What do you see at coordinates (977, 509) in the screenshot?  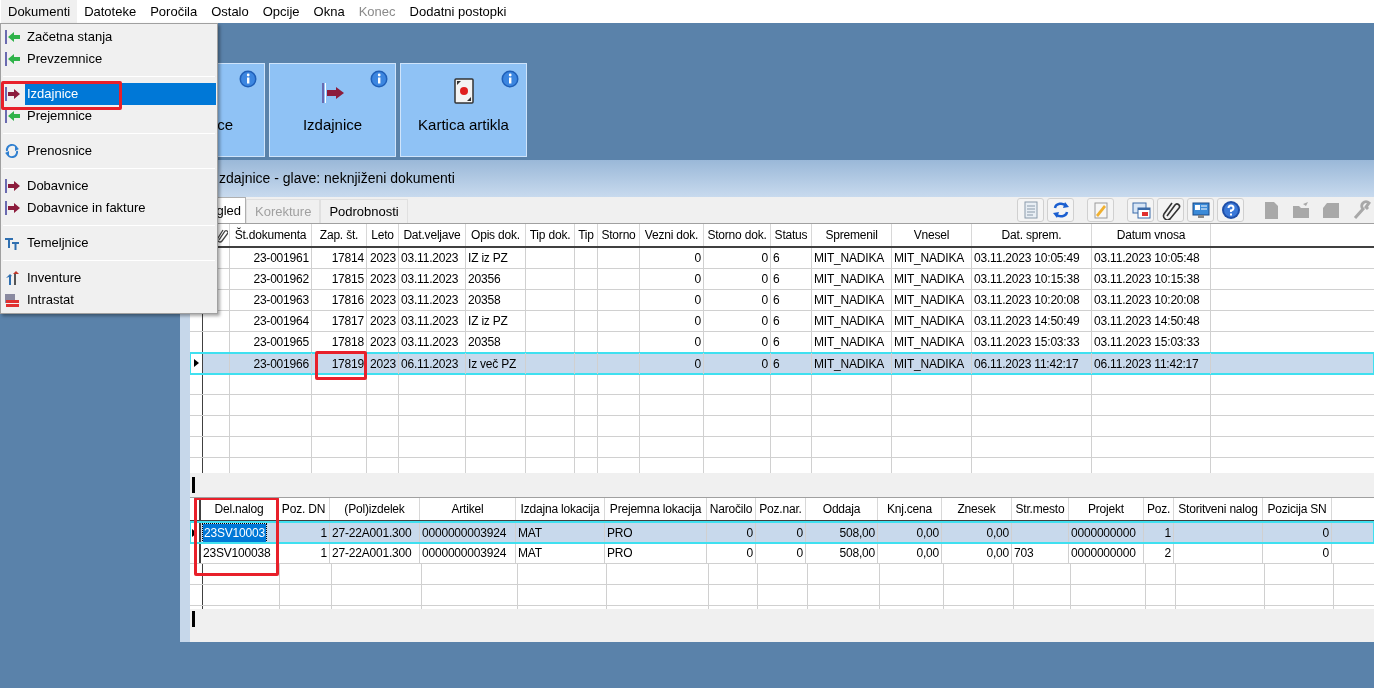 I see `column-header: Znesek` at bounding box center [977, 509].